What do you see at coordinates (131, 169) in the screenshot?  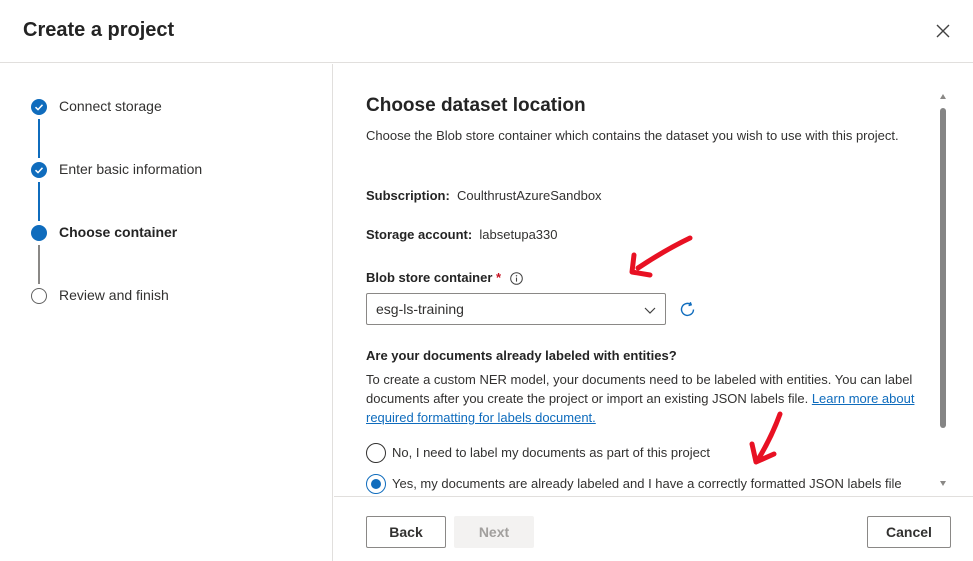 I see `step-label: Enter basic information` at bounding box center [131, 169].